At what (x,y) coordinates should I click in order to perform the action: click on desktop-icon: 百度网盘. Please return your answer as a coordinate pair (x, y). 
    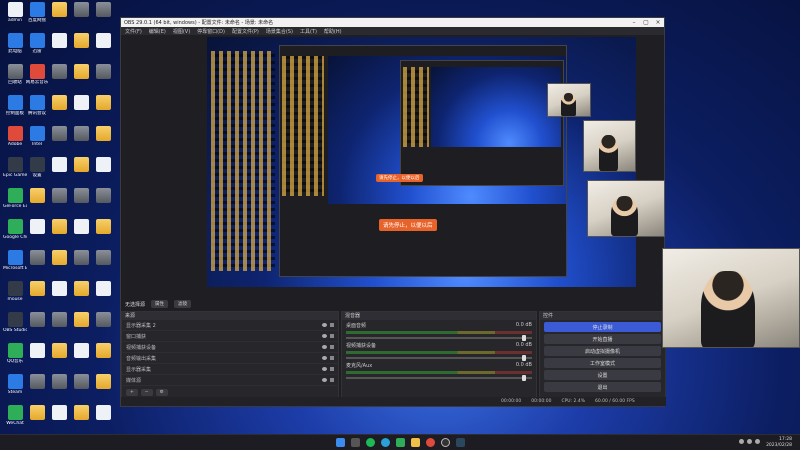
    Looking at the image, I should click on (37, 17).